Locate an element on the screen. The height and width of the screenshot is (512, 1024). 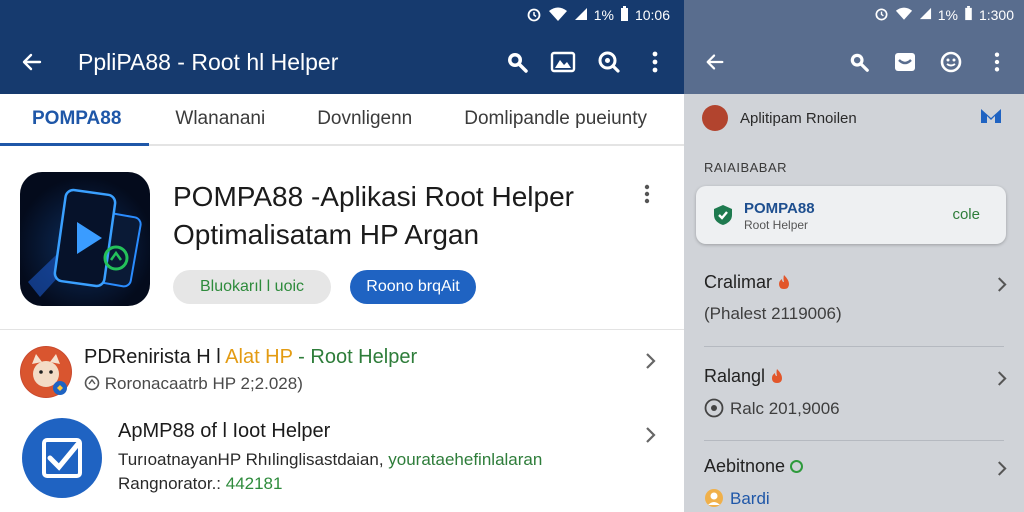
settings-icon is located at coordinates (717, 408).